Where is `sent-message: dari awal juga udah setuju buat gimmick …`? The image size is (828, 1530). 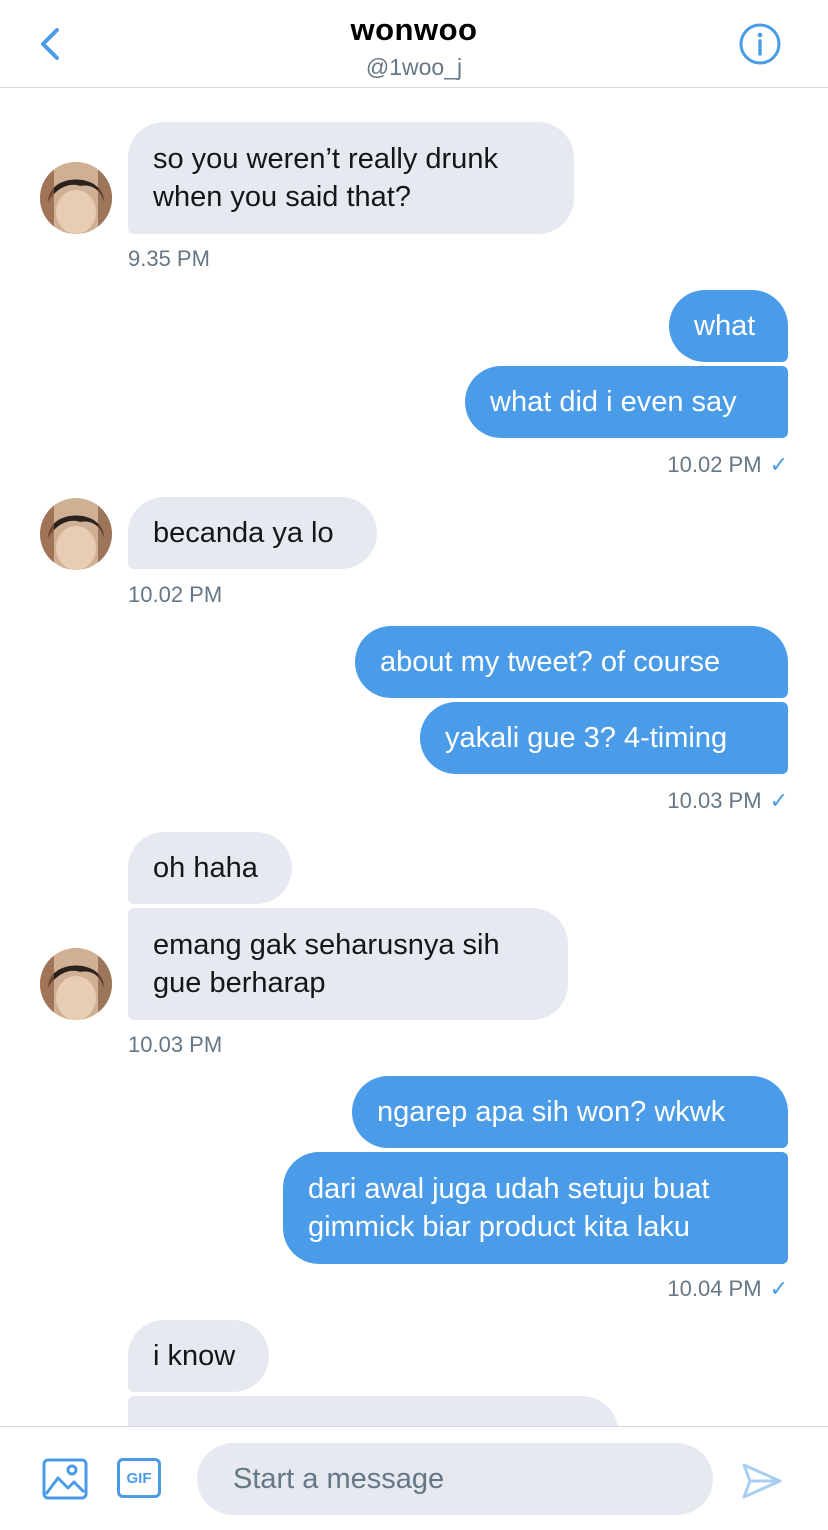
sent-message: dari awal juga udah setuju buat gimmick … is located at coordinates (535, 1208).